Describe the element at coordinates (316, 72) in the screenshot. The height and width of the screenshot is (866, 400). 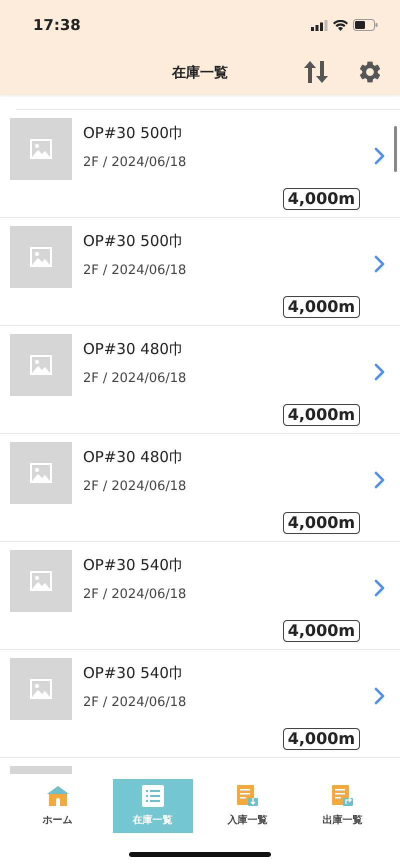
I see `sort-icon` at that location.